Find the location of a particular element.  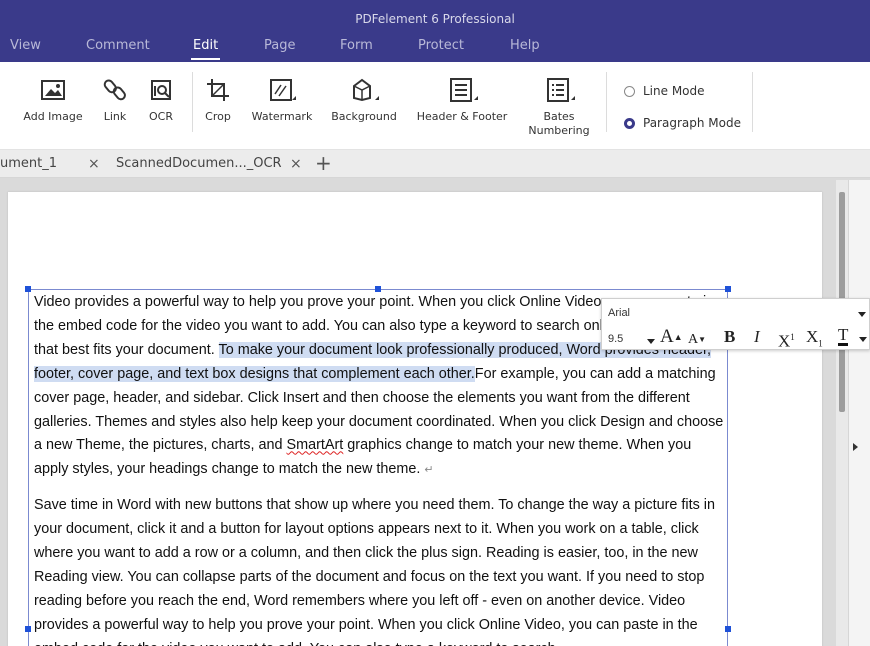

menu-page: Page is located at coordinates (279, 48).